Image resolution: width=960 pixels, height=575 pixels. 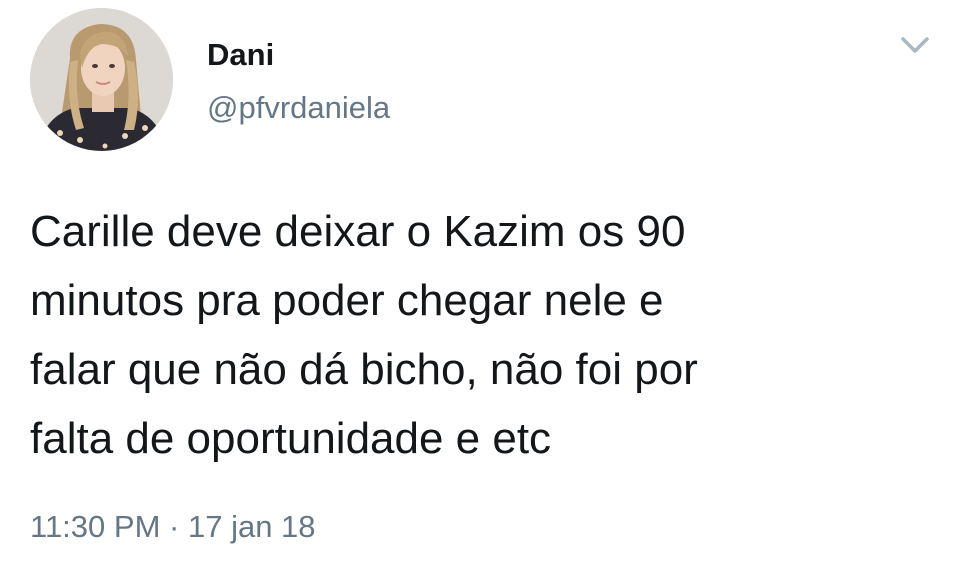 I want to click on author-handle: @pfvrdaniela, so click(x=298, y=107).